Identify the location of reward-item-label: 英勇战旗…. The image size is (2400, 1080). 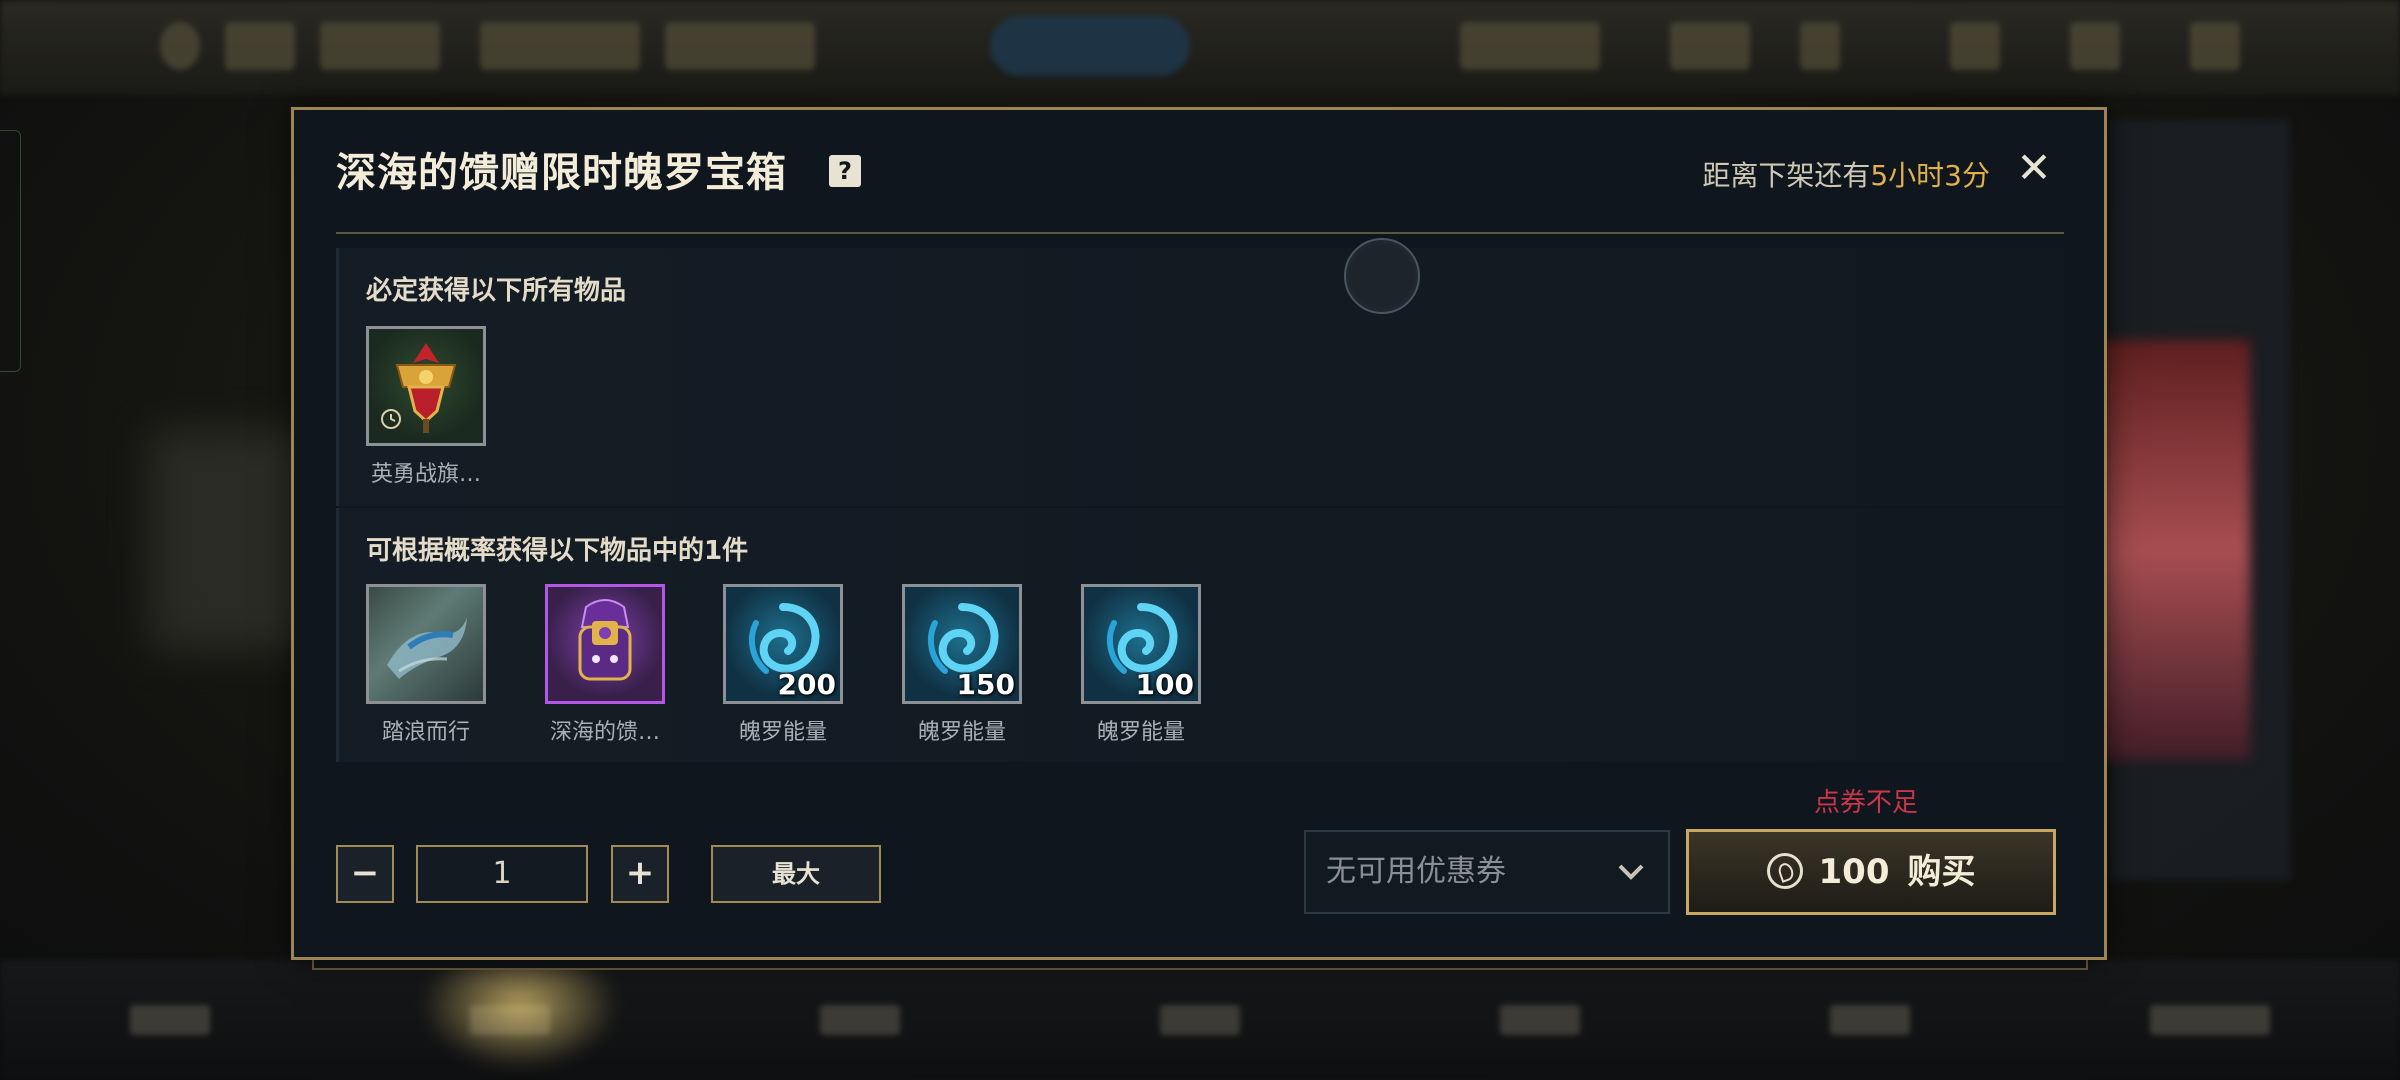
(425, 474).